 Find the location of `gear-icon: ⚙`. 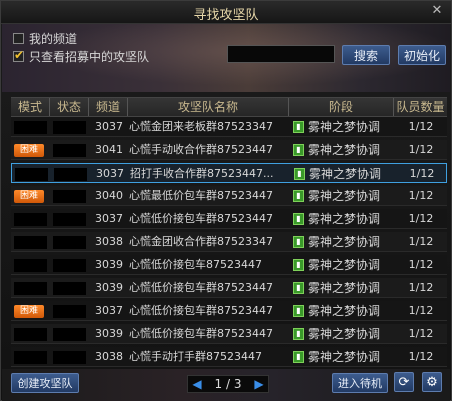

gear-icon: ⚙ is located at coordinates (432, 382).